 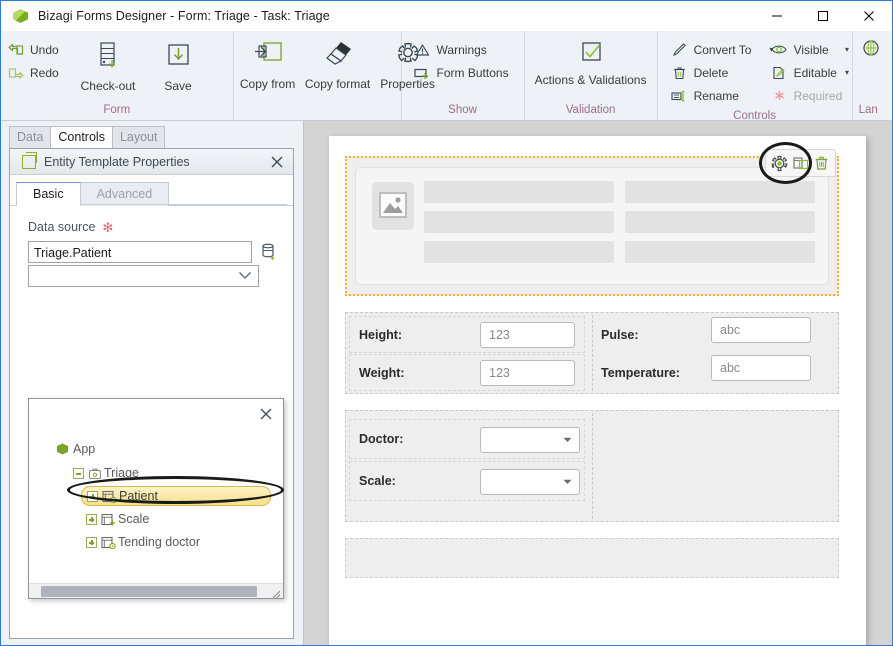 I want to click on skeleton-bars, so click(x=619, y=227).